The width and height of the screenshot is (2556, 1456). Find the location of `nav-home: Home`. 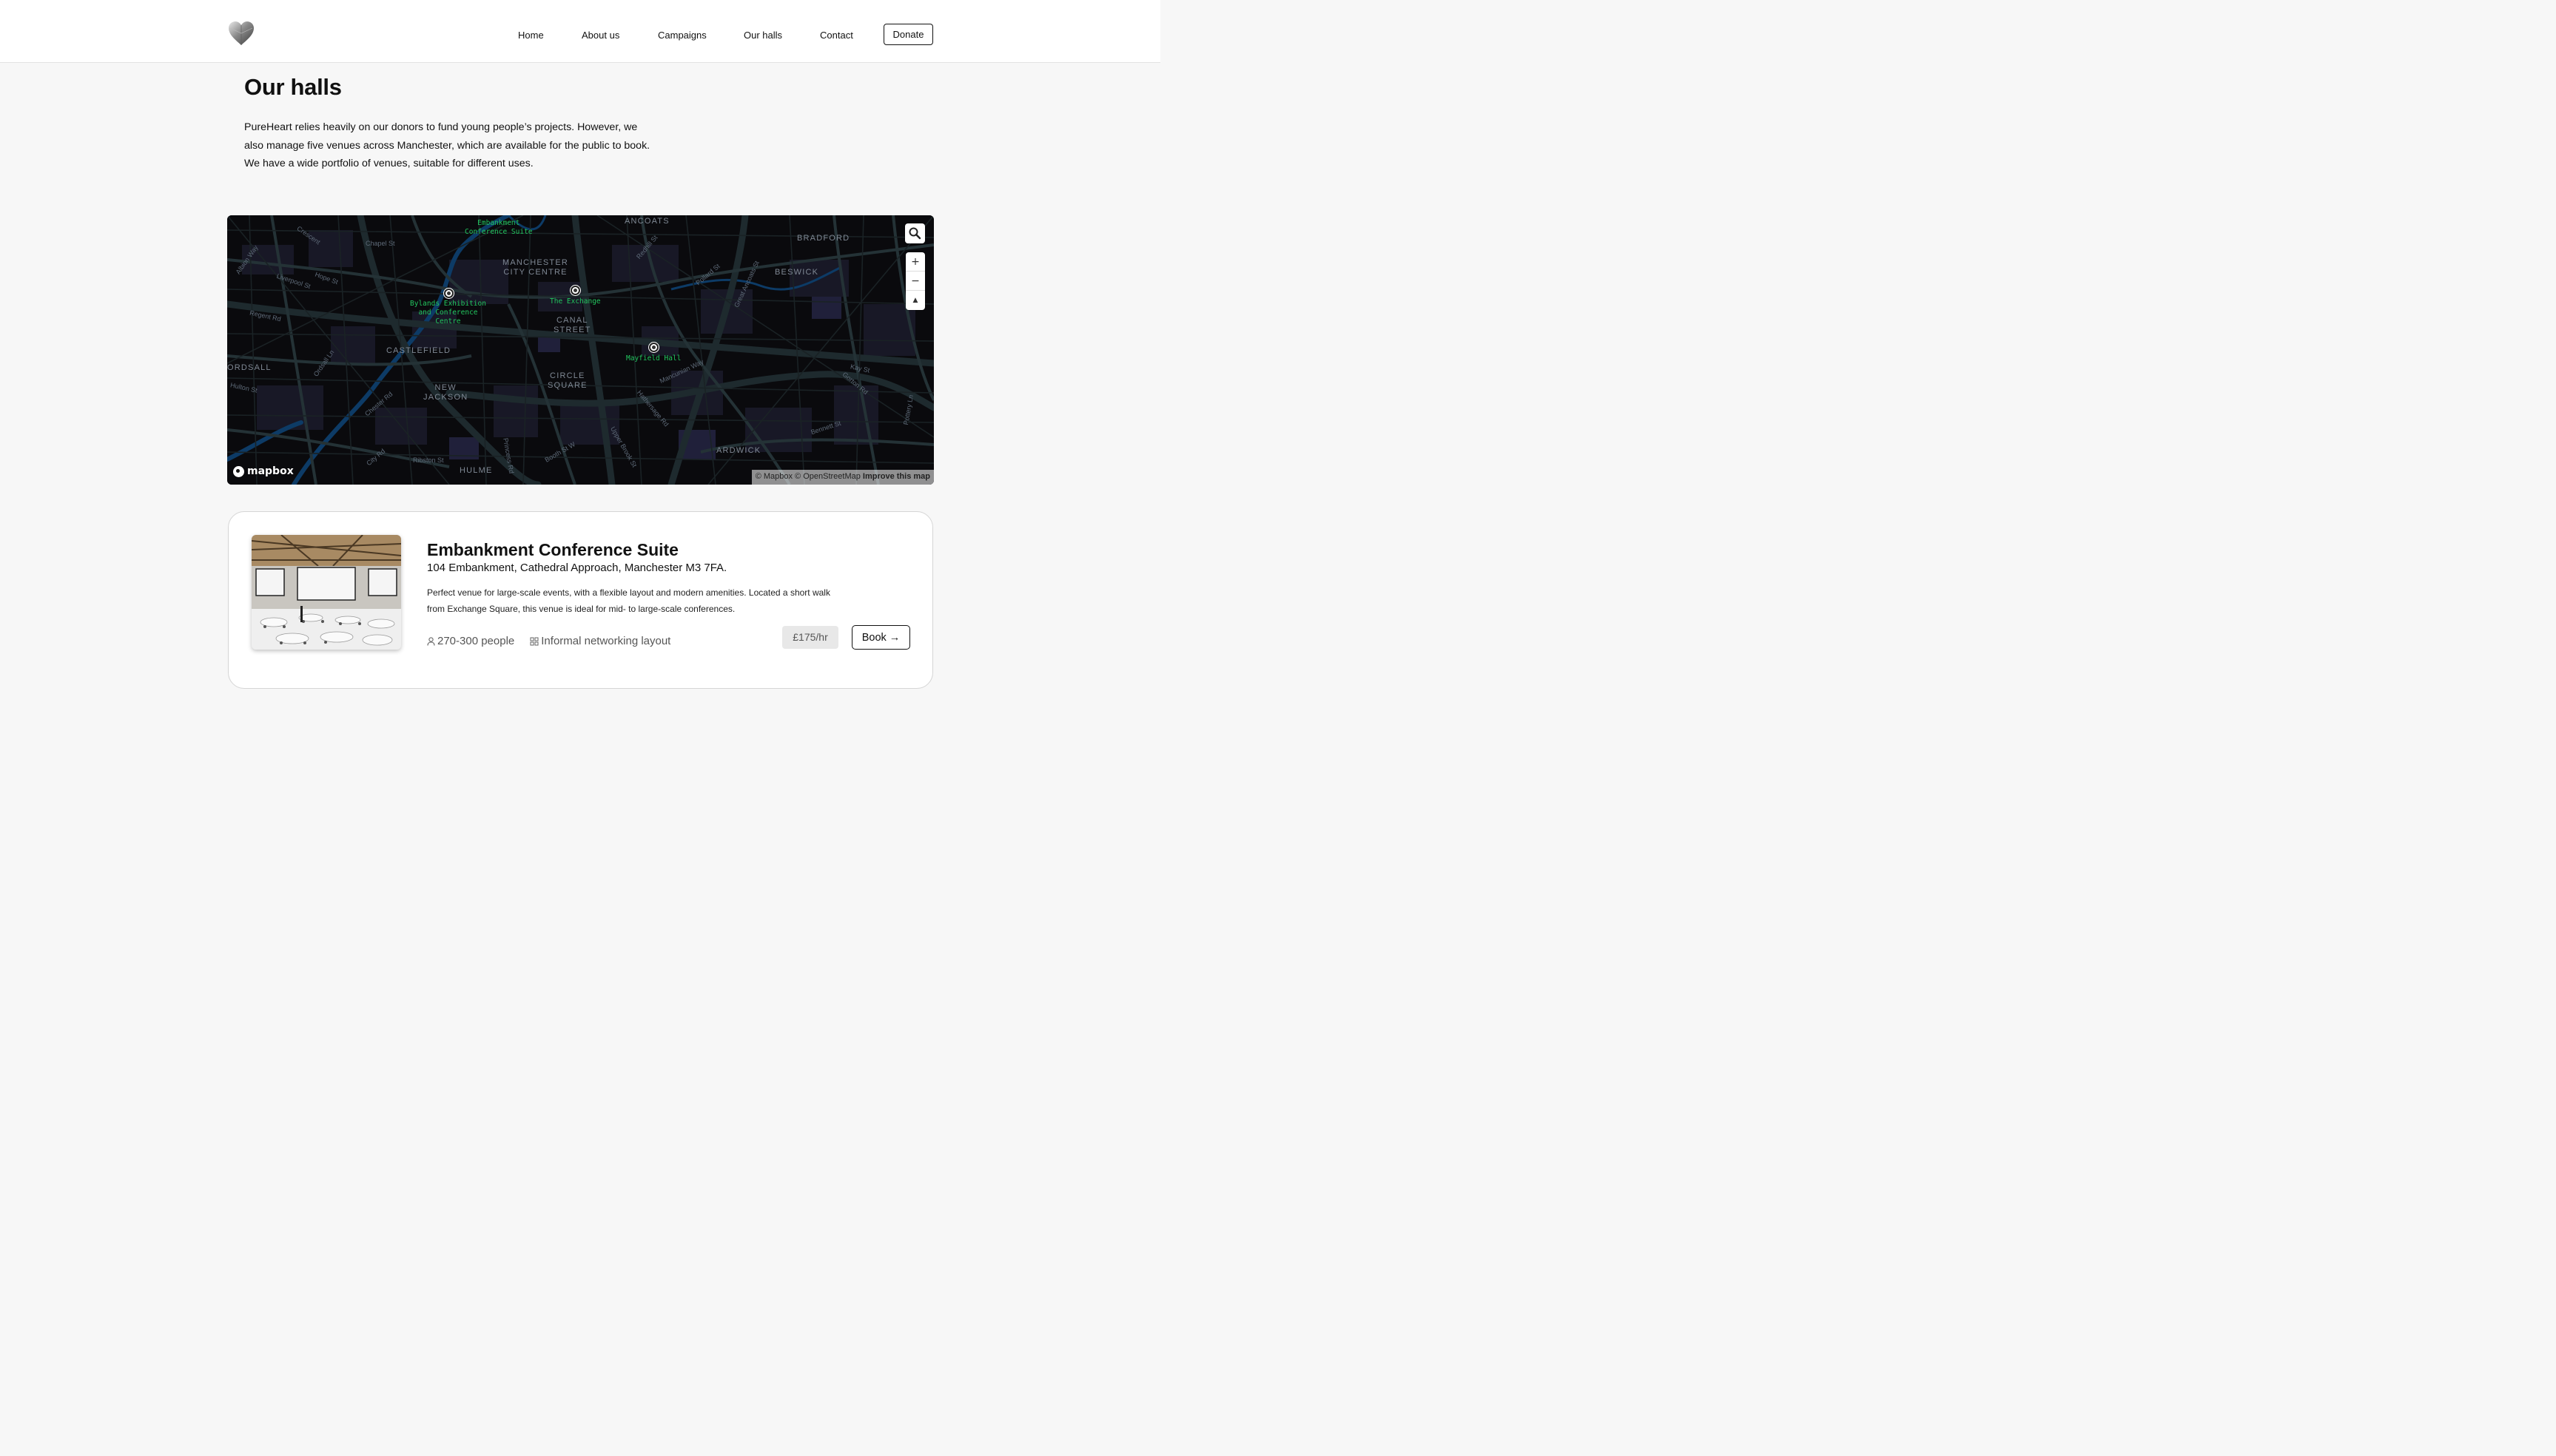

nav-home: Home is located at coordinates (531, 36).